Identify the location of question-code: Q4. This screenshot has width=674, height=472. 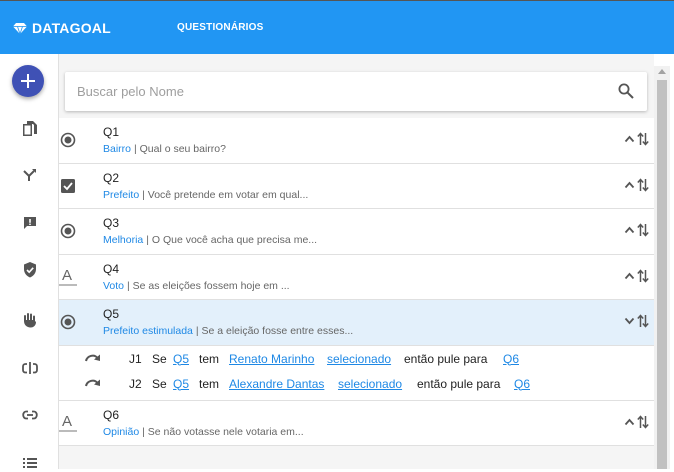
(111, 268).